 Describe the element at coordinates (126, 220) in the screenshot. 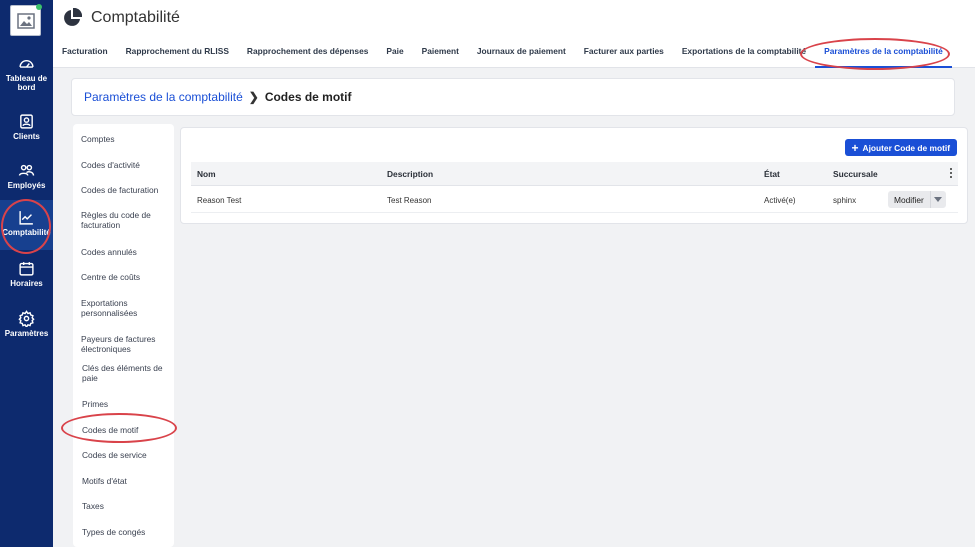

I see `menu-item-billing-code-rules: Règles du code de facturation` at that location.